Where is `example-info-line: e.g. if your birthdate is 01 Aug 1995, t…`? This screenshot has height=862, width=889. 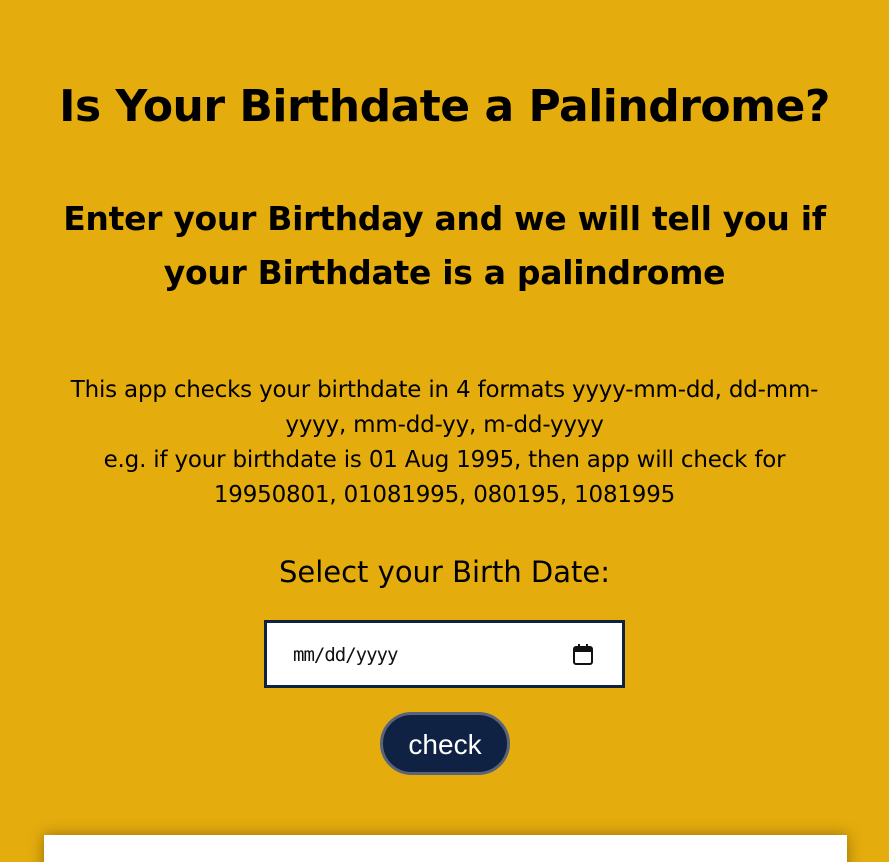
example-info-line: e.g. if your birthdate is 01 Aug 1995, t… is located at coordinates (444, 477).